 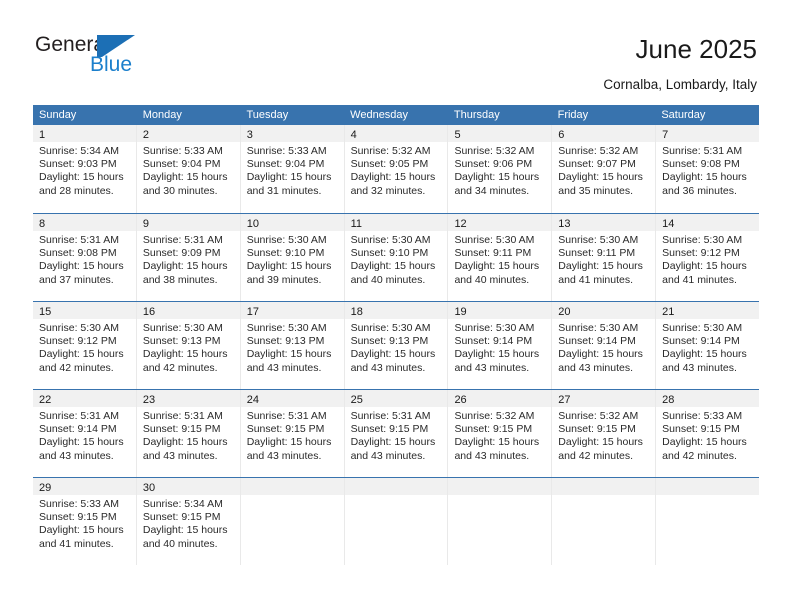 What do you see at coordinates (497, 184) in the screenshot?
I see `daylight-text: Daylight: 15 hours and 34 minutes.` at bounding box center [497, 184].